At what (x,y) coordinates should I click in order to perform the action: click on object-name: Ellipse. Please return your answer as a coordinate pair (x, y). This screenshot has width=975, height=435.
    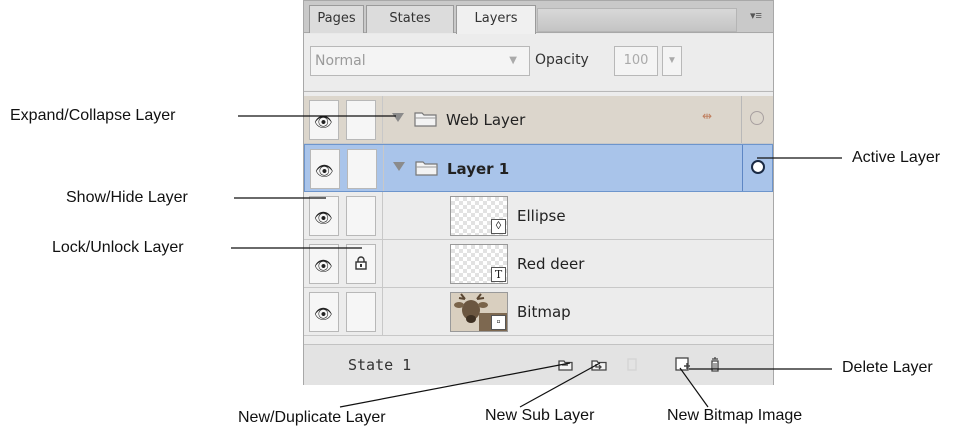
    Looking at the image, I should click on (541, 216).